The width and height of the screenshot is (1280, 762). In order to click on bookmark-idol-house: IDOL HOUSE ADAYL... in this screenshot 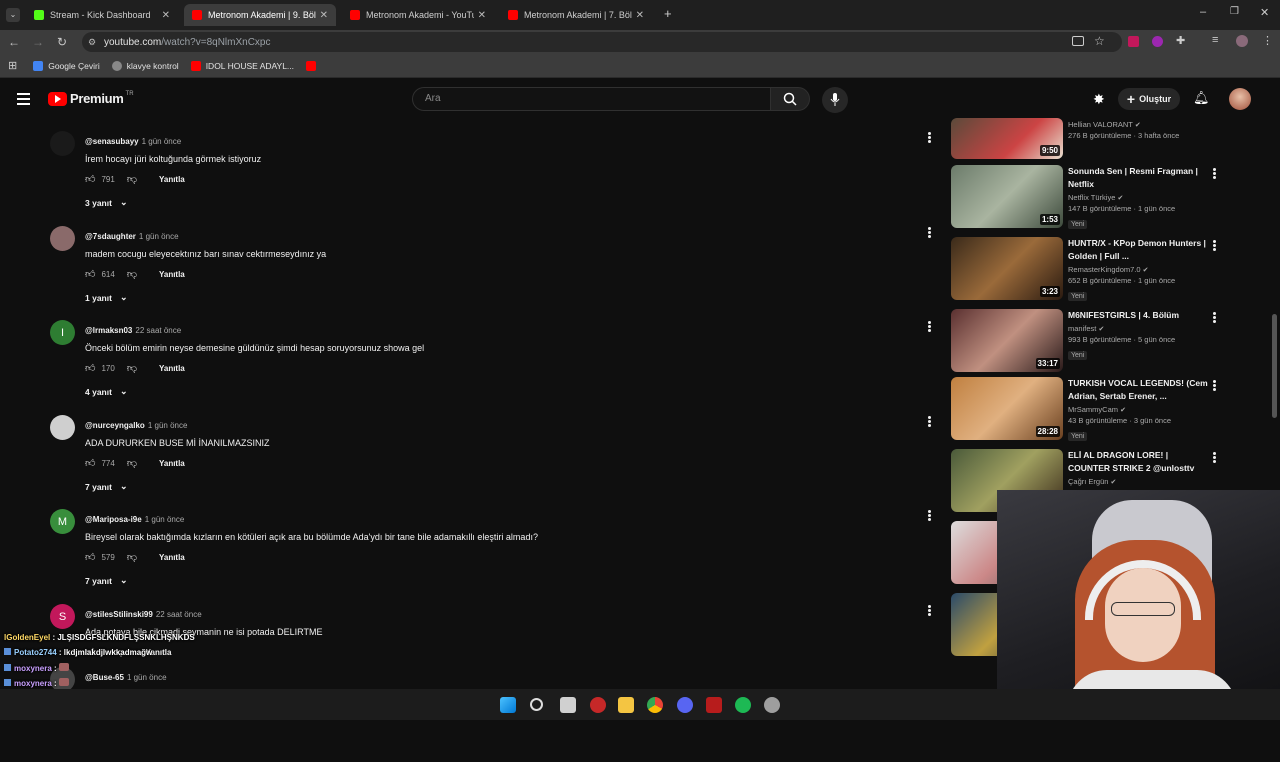, I will do `click(242, 65)`.